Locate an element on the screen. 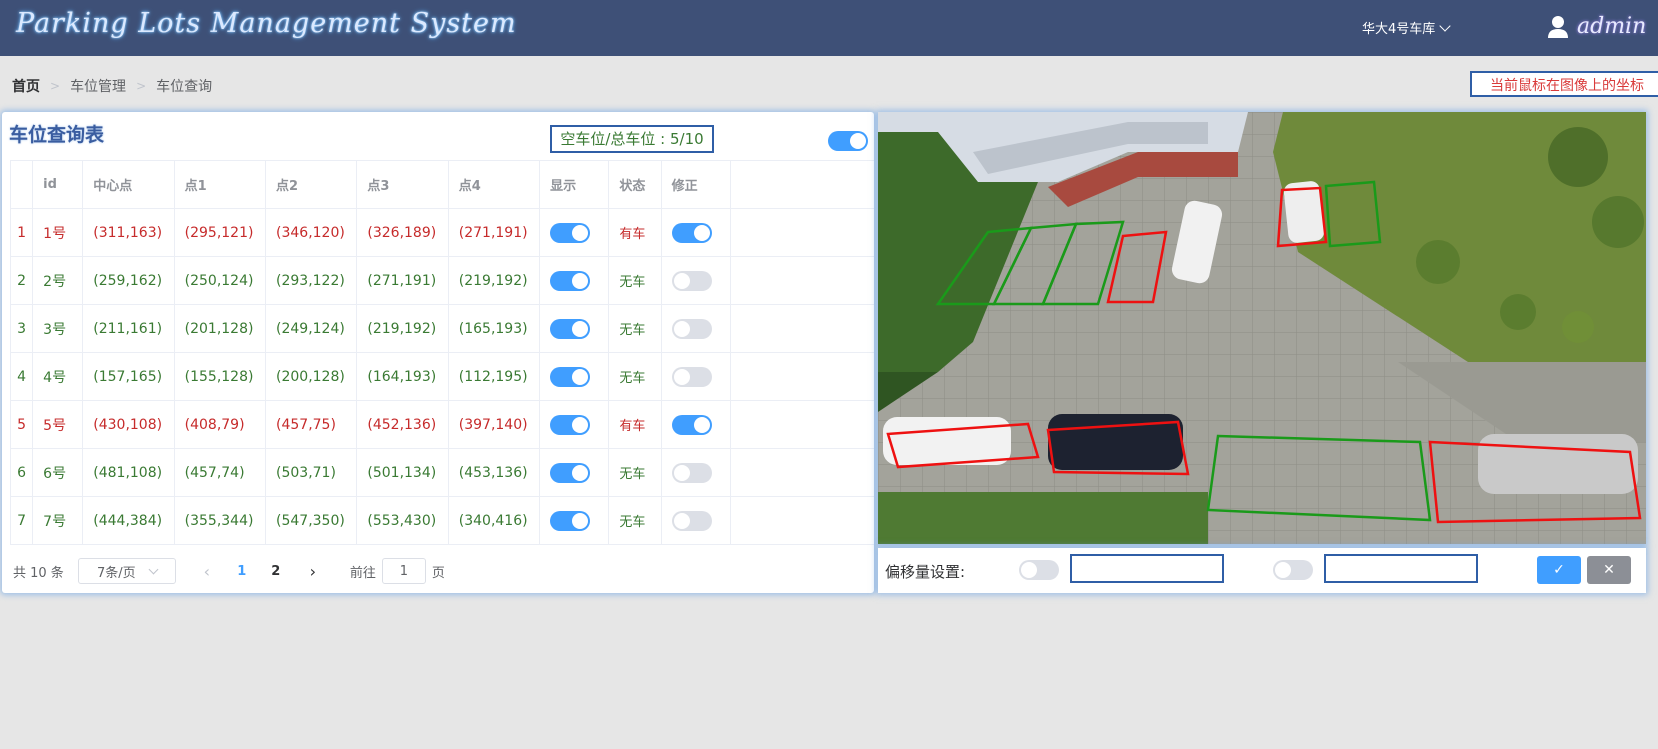 Image resolution: width=1658 pixels, height=749 pixels. row-point2: (547,350) is located at coordinates (311, 520).